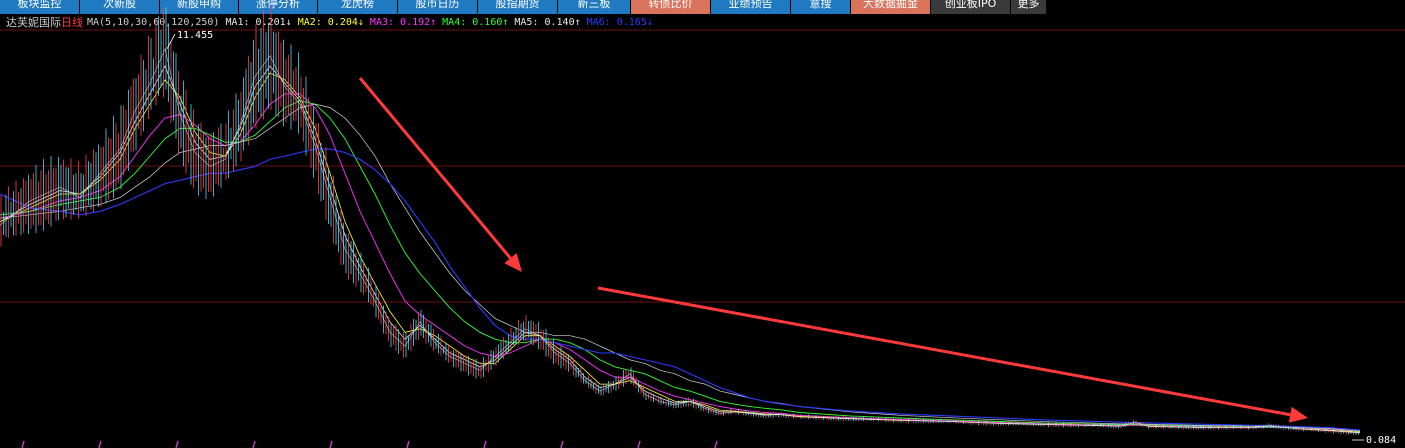 The height and width of the screenshot is (448, 1405). I want to click on trend-arrow-2-shaft, so click(944, 351).